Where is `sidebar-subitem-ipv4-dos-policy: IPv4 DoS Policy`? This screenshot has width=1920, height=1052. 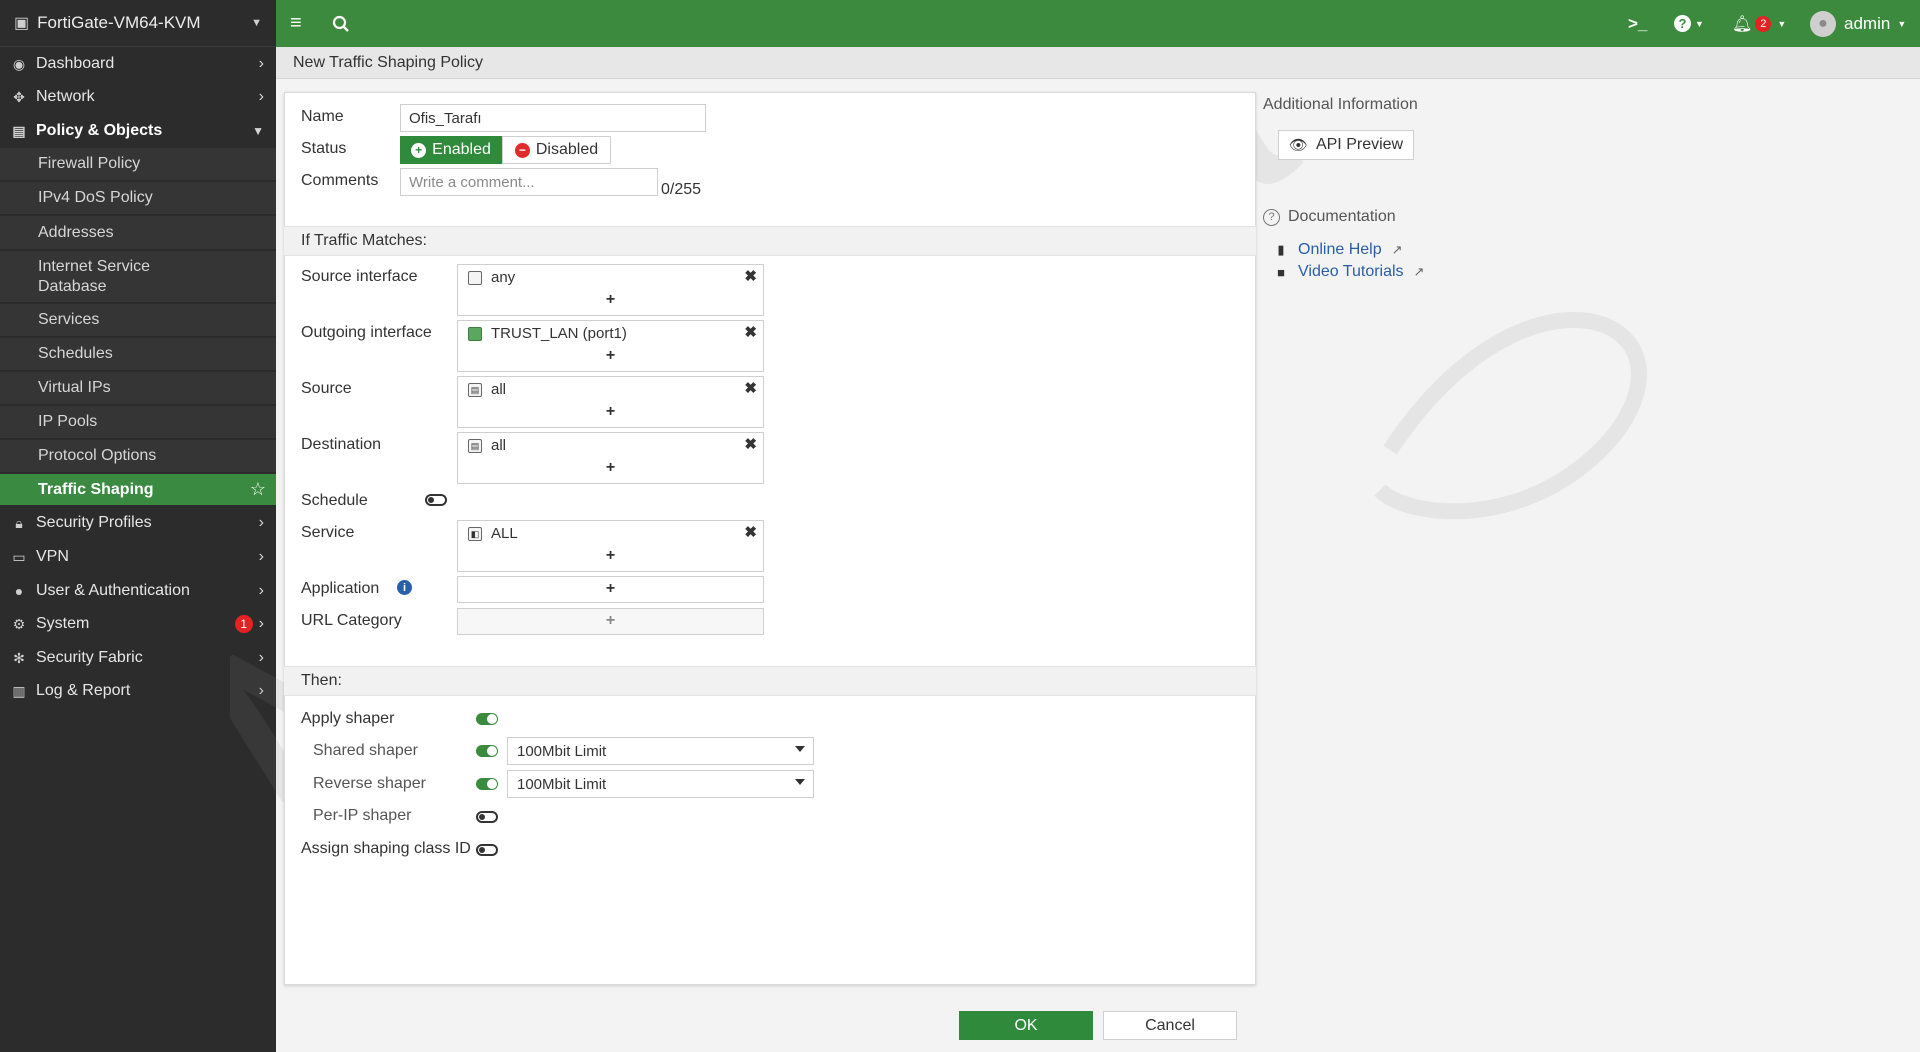 sidebar-subitem-ipv4-dos-policy: IPv4 DoS Policy is located at coordinates (138, 198).